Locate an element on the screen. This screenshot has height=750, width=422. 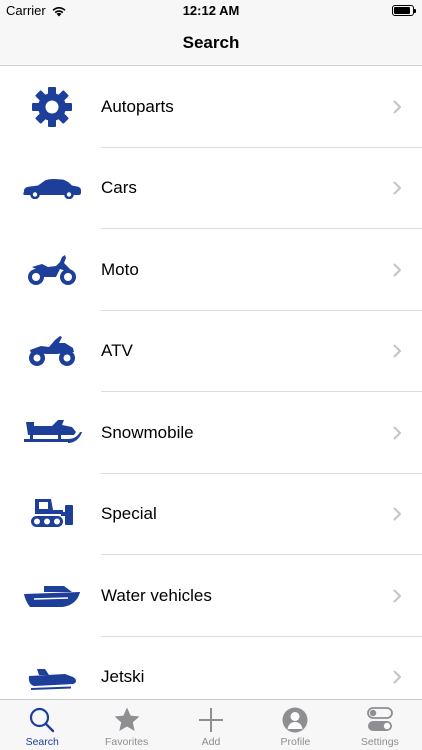
category-row-atv: ATV is located at coordinates (211, 351).